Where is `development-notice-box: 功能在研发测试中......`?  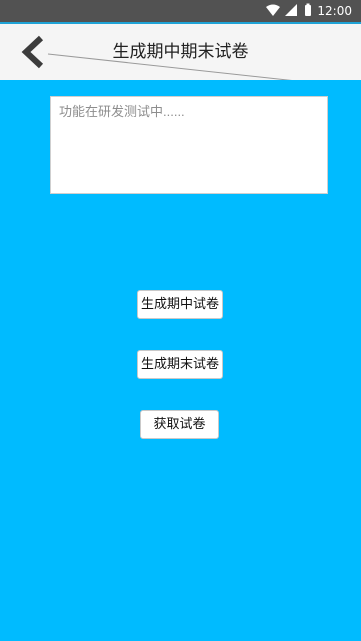
development-notice-box: 功能在研发测试中...... is located at coordinates (189, 145).